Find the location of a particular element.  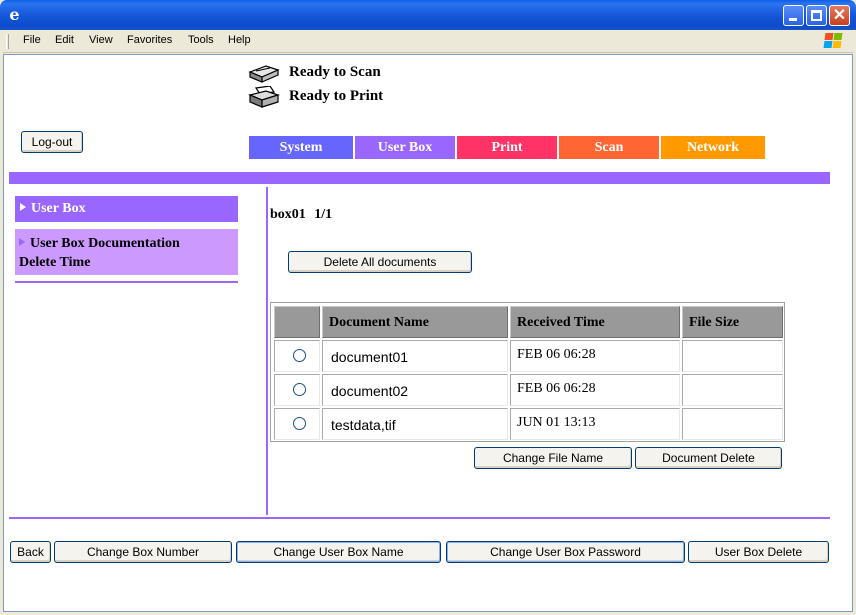

close-button: ✕ is located at coordinates (839, 15).